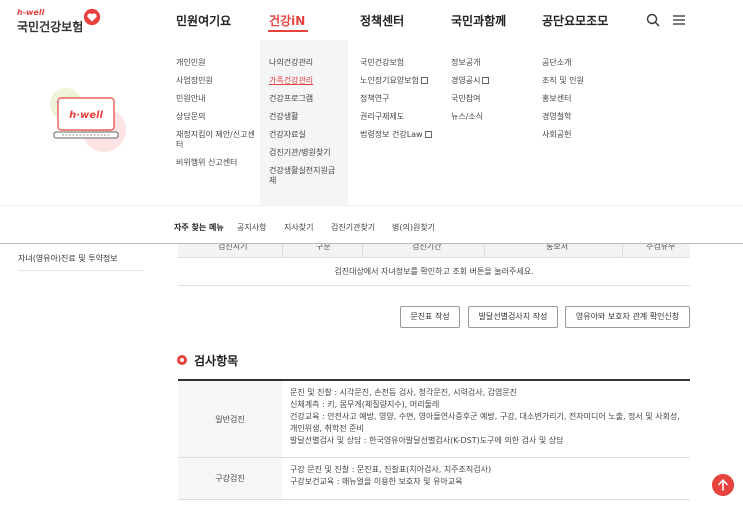 Image resolution: width=743 pixels, height=508 pixels. I want to click on menu-item: 건강생활실천지원금제, so click(305, 176).